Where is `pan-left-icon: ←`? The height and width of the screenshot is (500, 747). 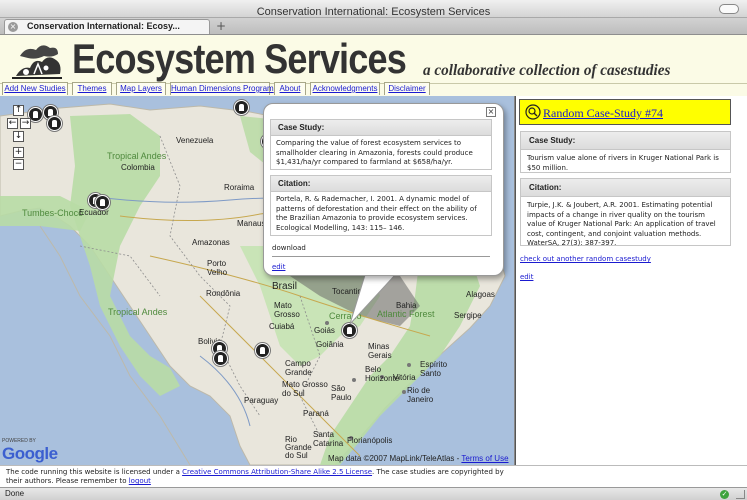
pan-left-icon: ← is located at coordinates (12, 123).